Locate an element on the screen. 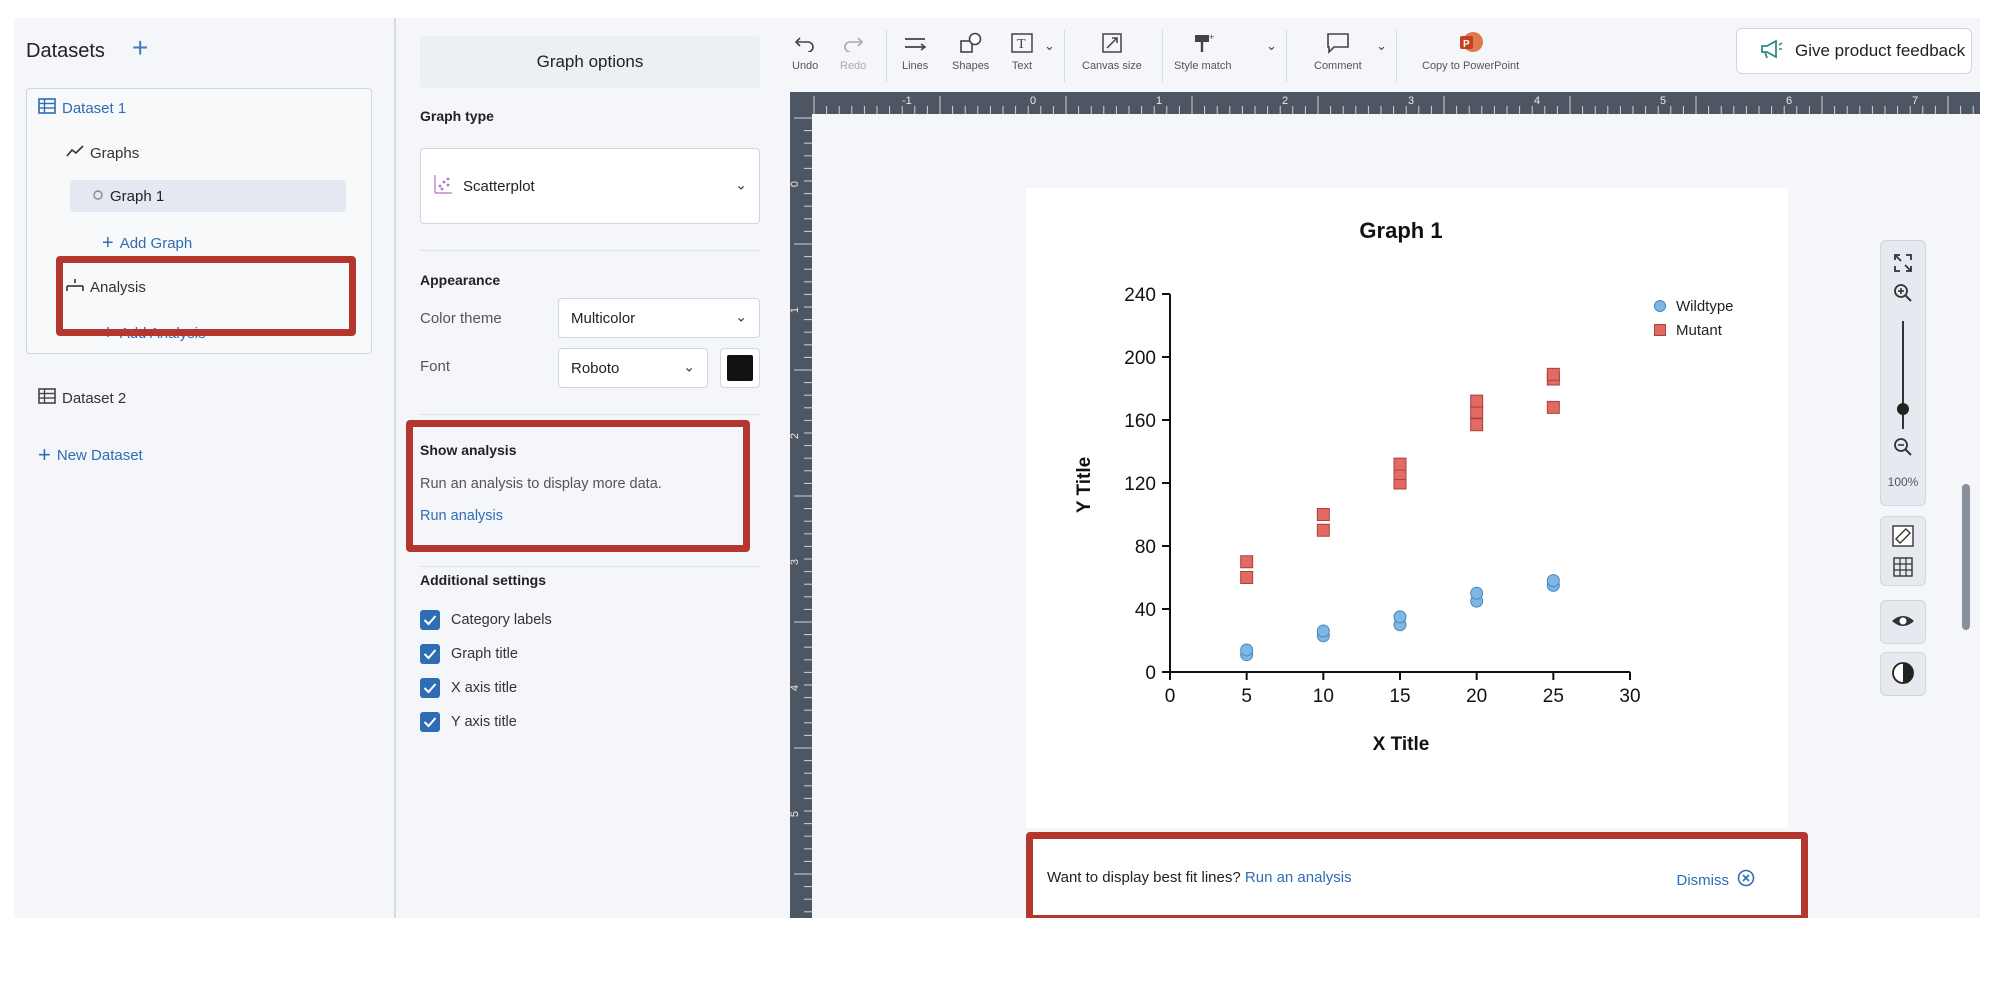  font-select: Roboto ⌄ is located at coordinates (633, 368).